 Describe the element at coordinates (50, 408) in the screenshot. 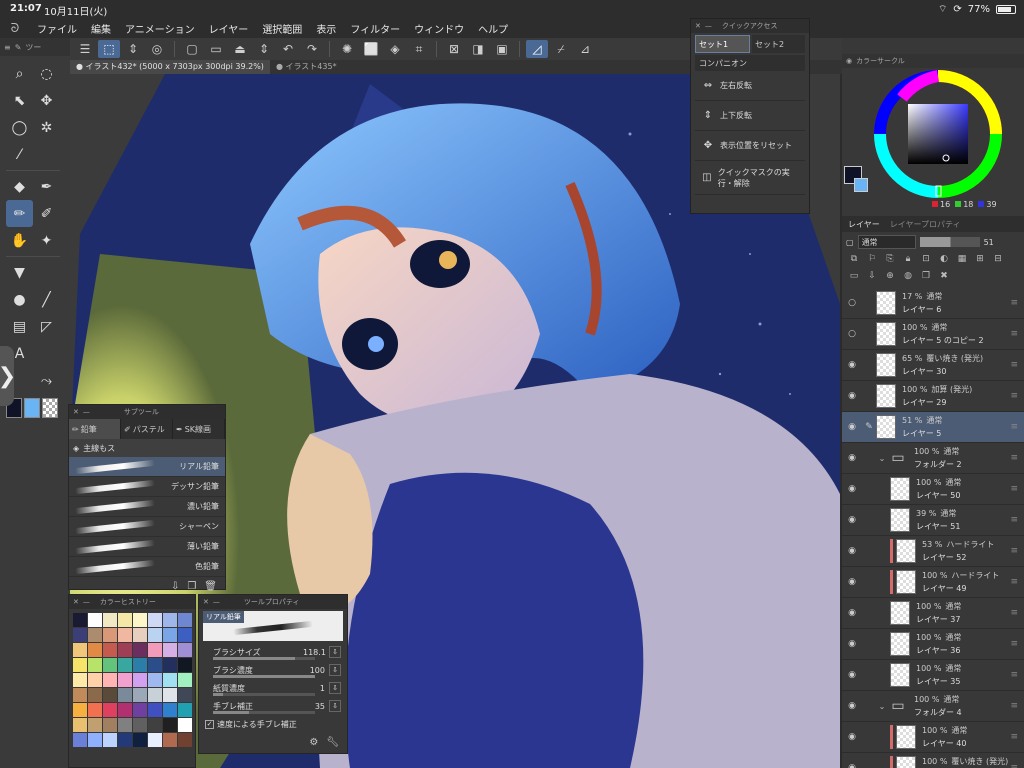

I see `transparent-swatch` at that location.